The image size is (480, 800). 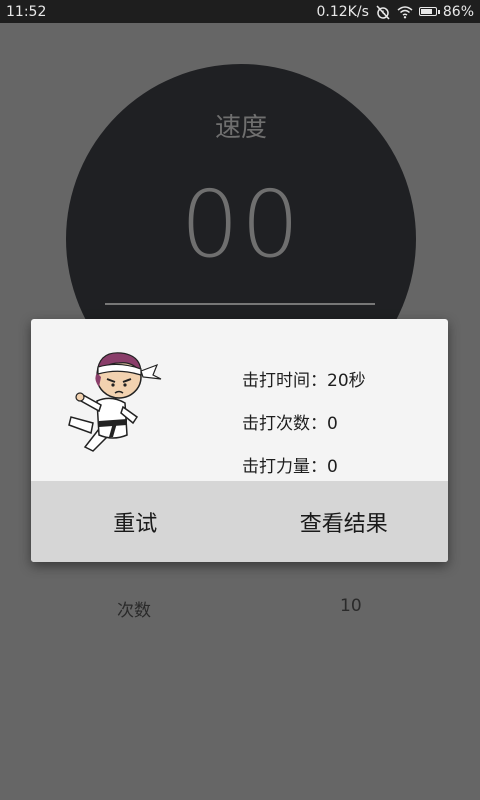 I want to click on karate-kid-icon, so click(x=115, y=402).